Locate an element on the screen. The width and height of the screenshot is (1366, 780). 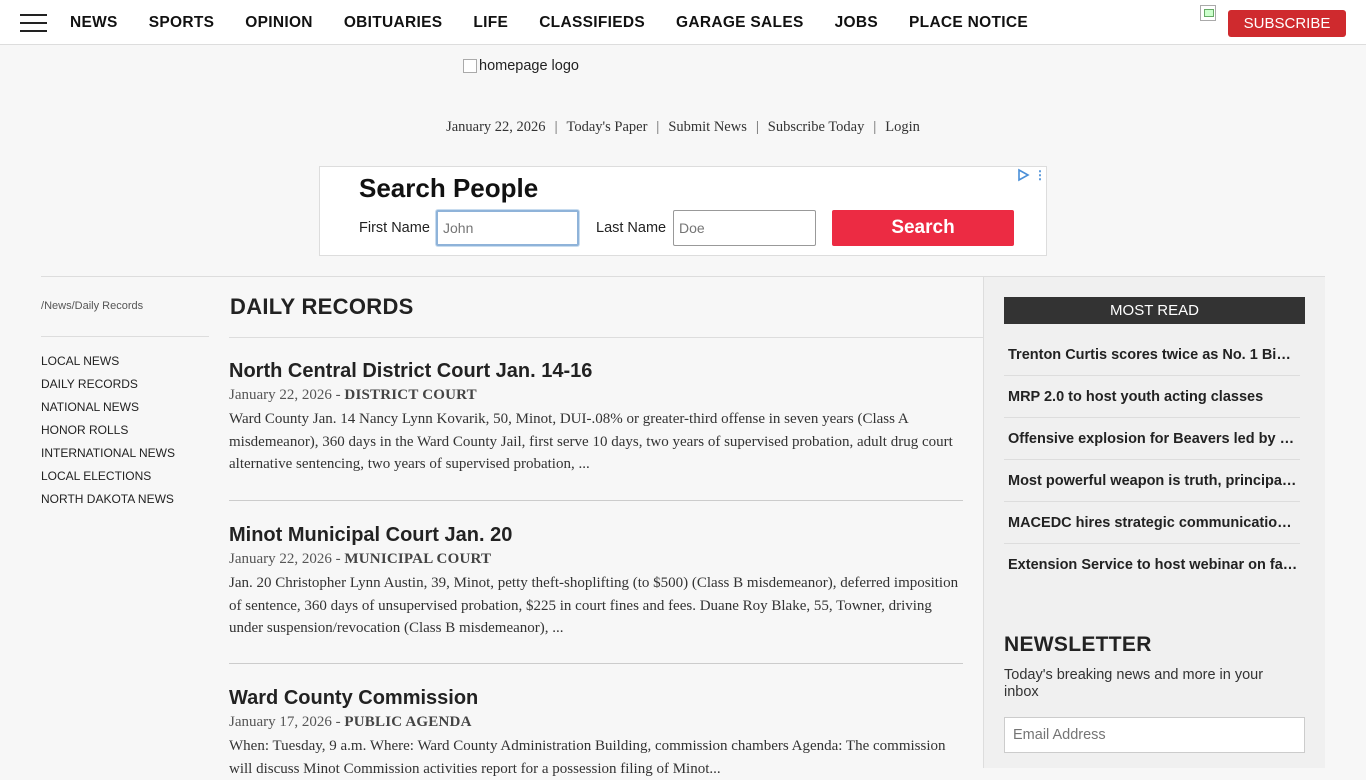
nav-sports: SPORTS is located at coordinates (182, 23).